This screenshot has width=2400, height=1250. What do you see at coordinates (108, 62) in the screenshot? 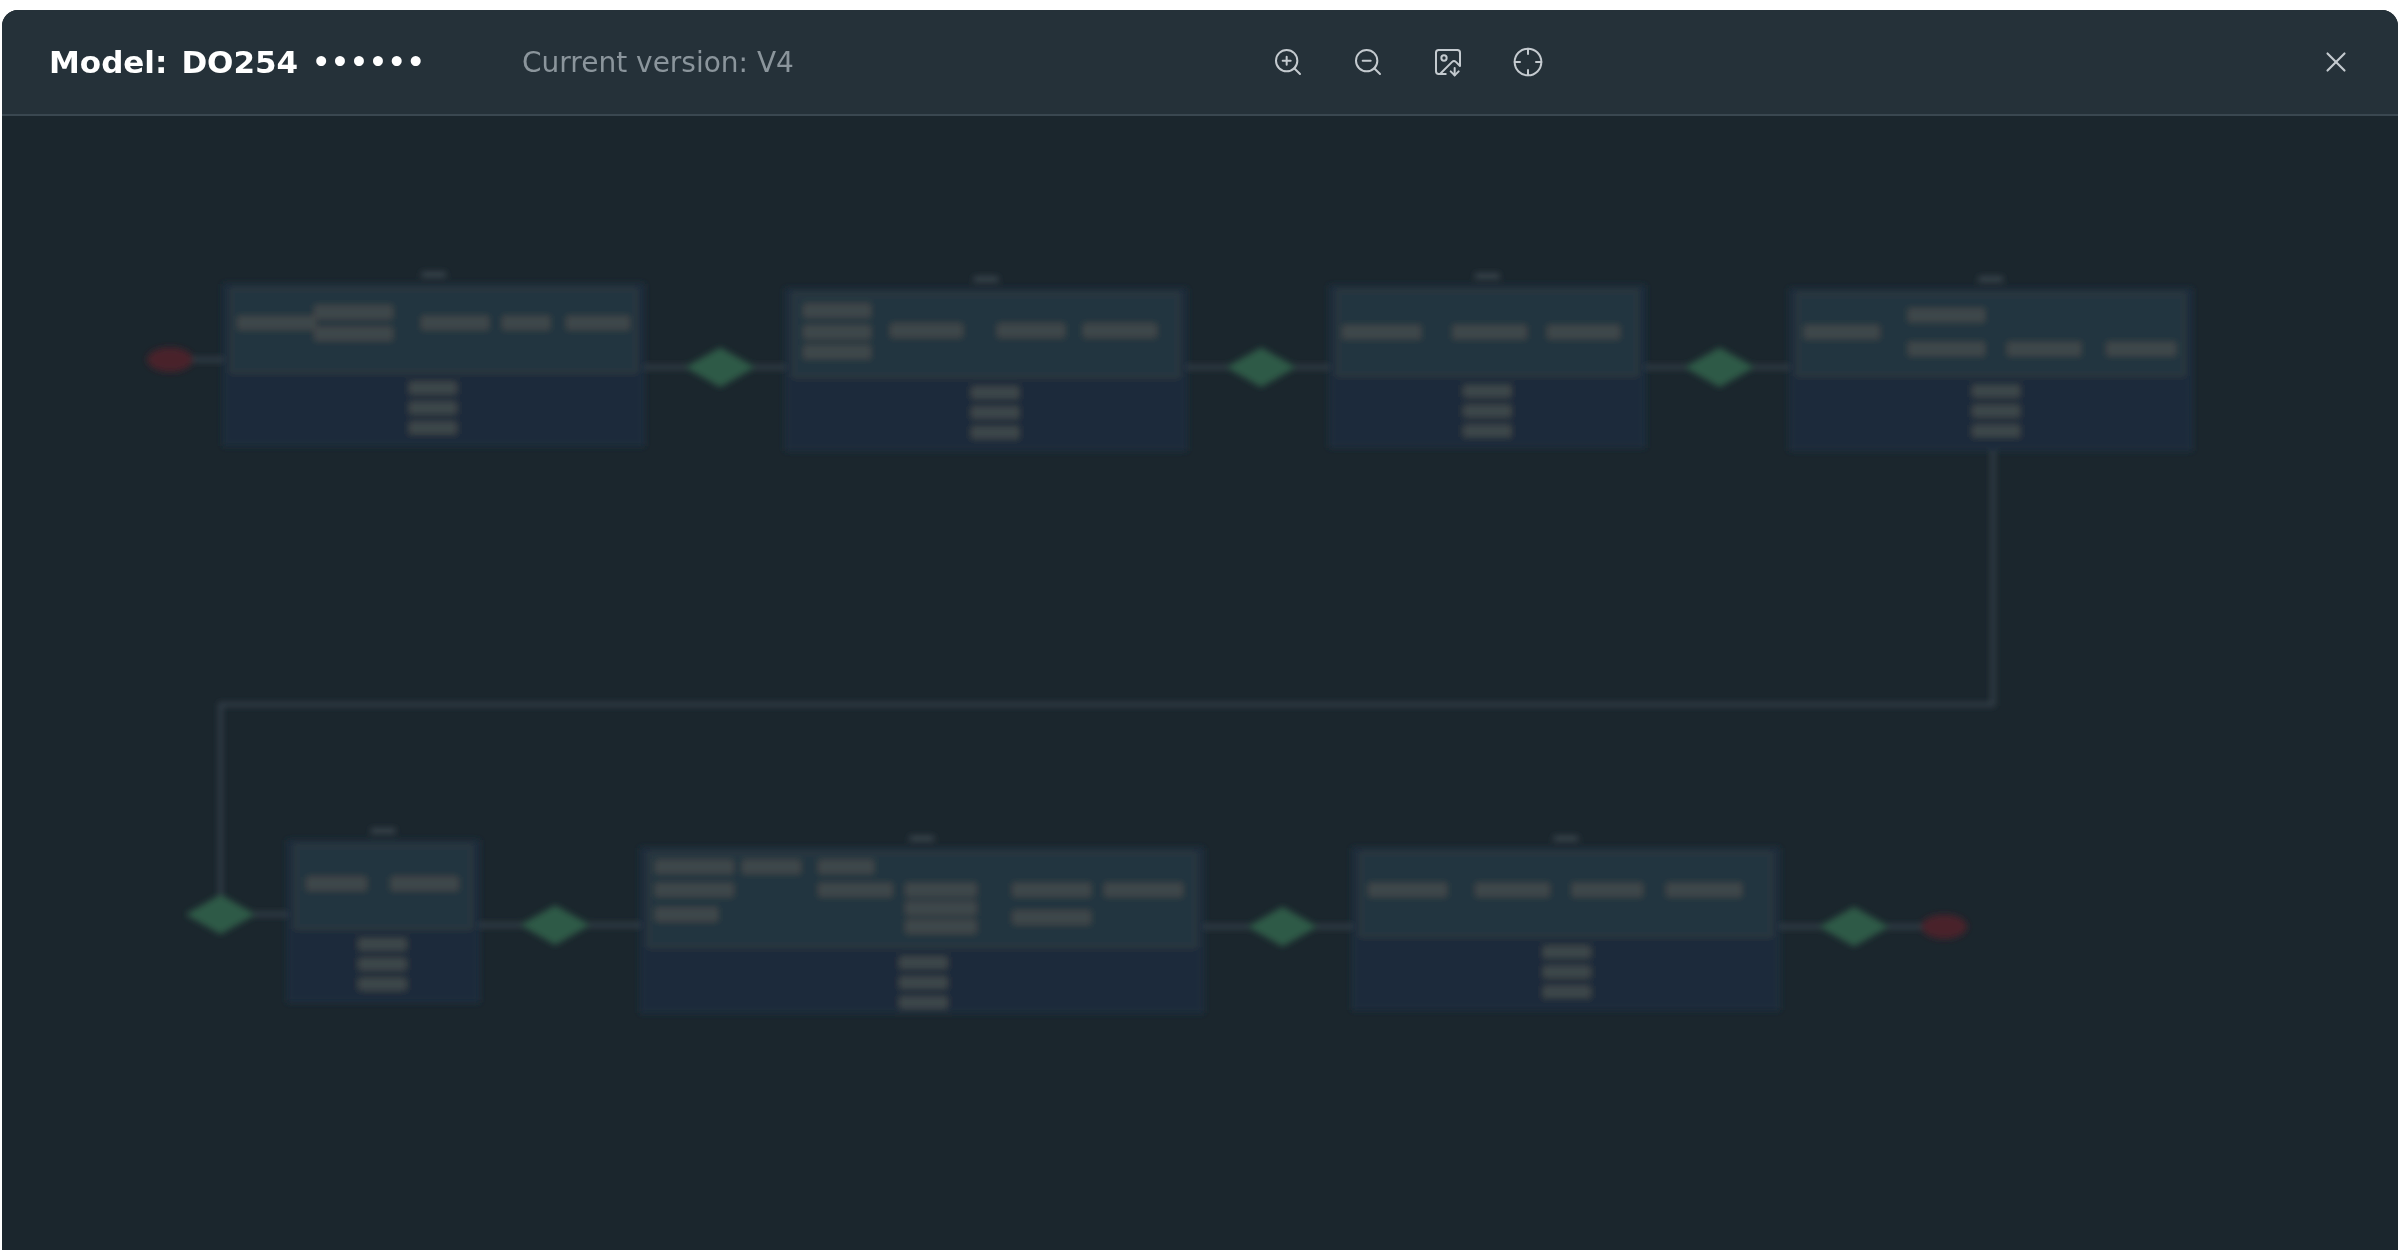
I see `model-label: Model:` at bounding box center [108, 62].